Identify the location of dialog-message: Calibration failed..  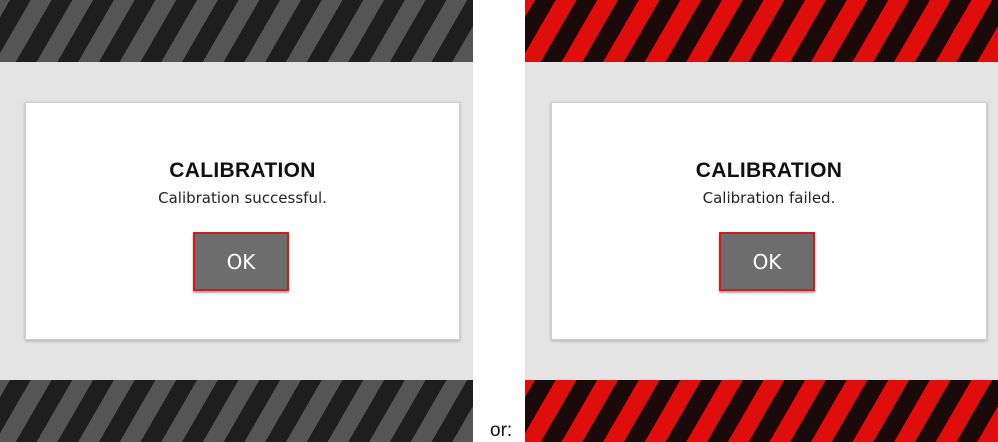
(769, 198).